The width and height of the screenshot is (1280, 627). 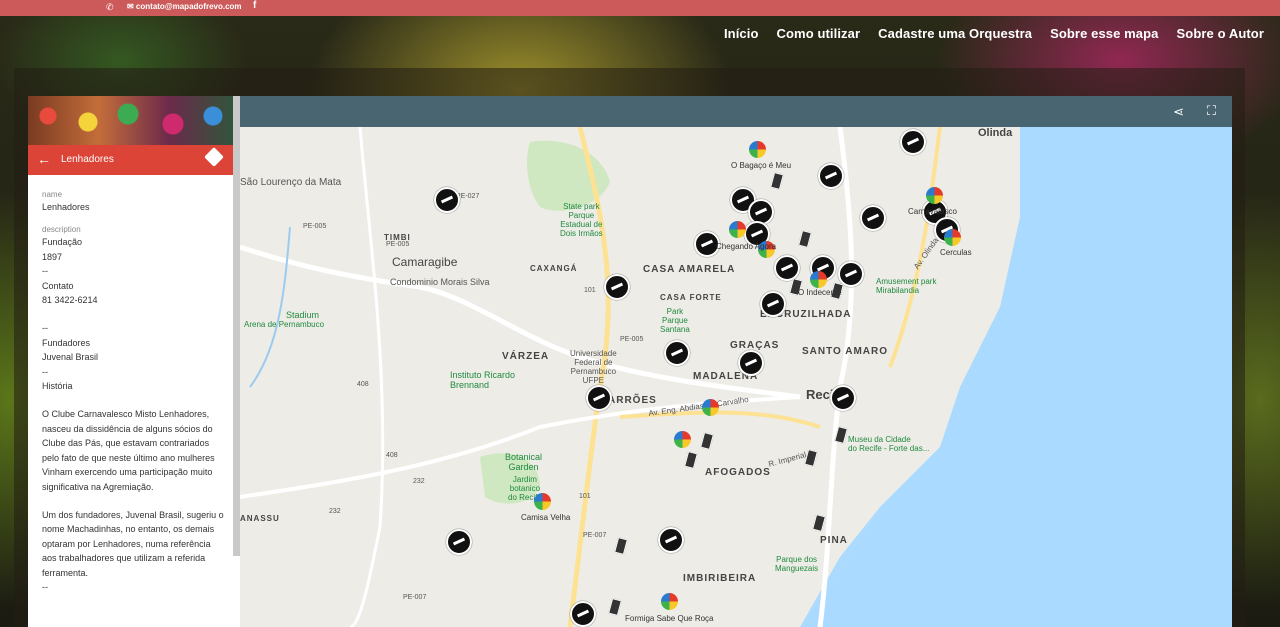 What do you see at coordinates (755, 345) in the screenshot?
I see `hood-gracas: GRAÇAS` at bounding box center [755, 345].